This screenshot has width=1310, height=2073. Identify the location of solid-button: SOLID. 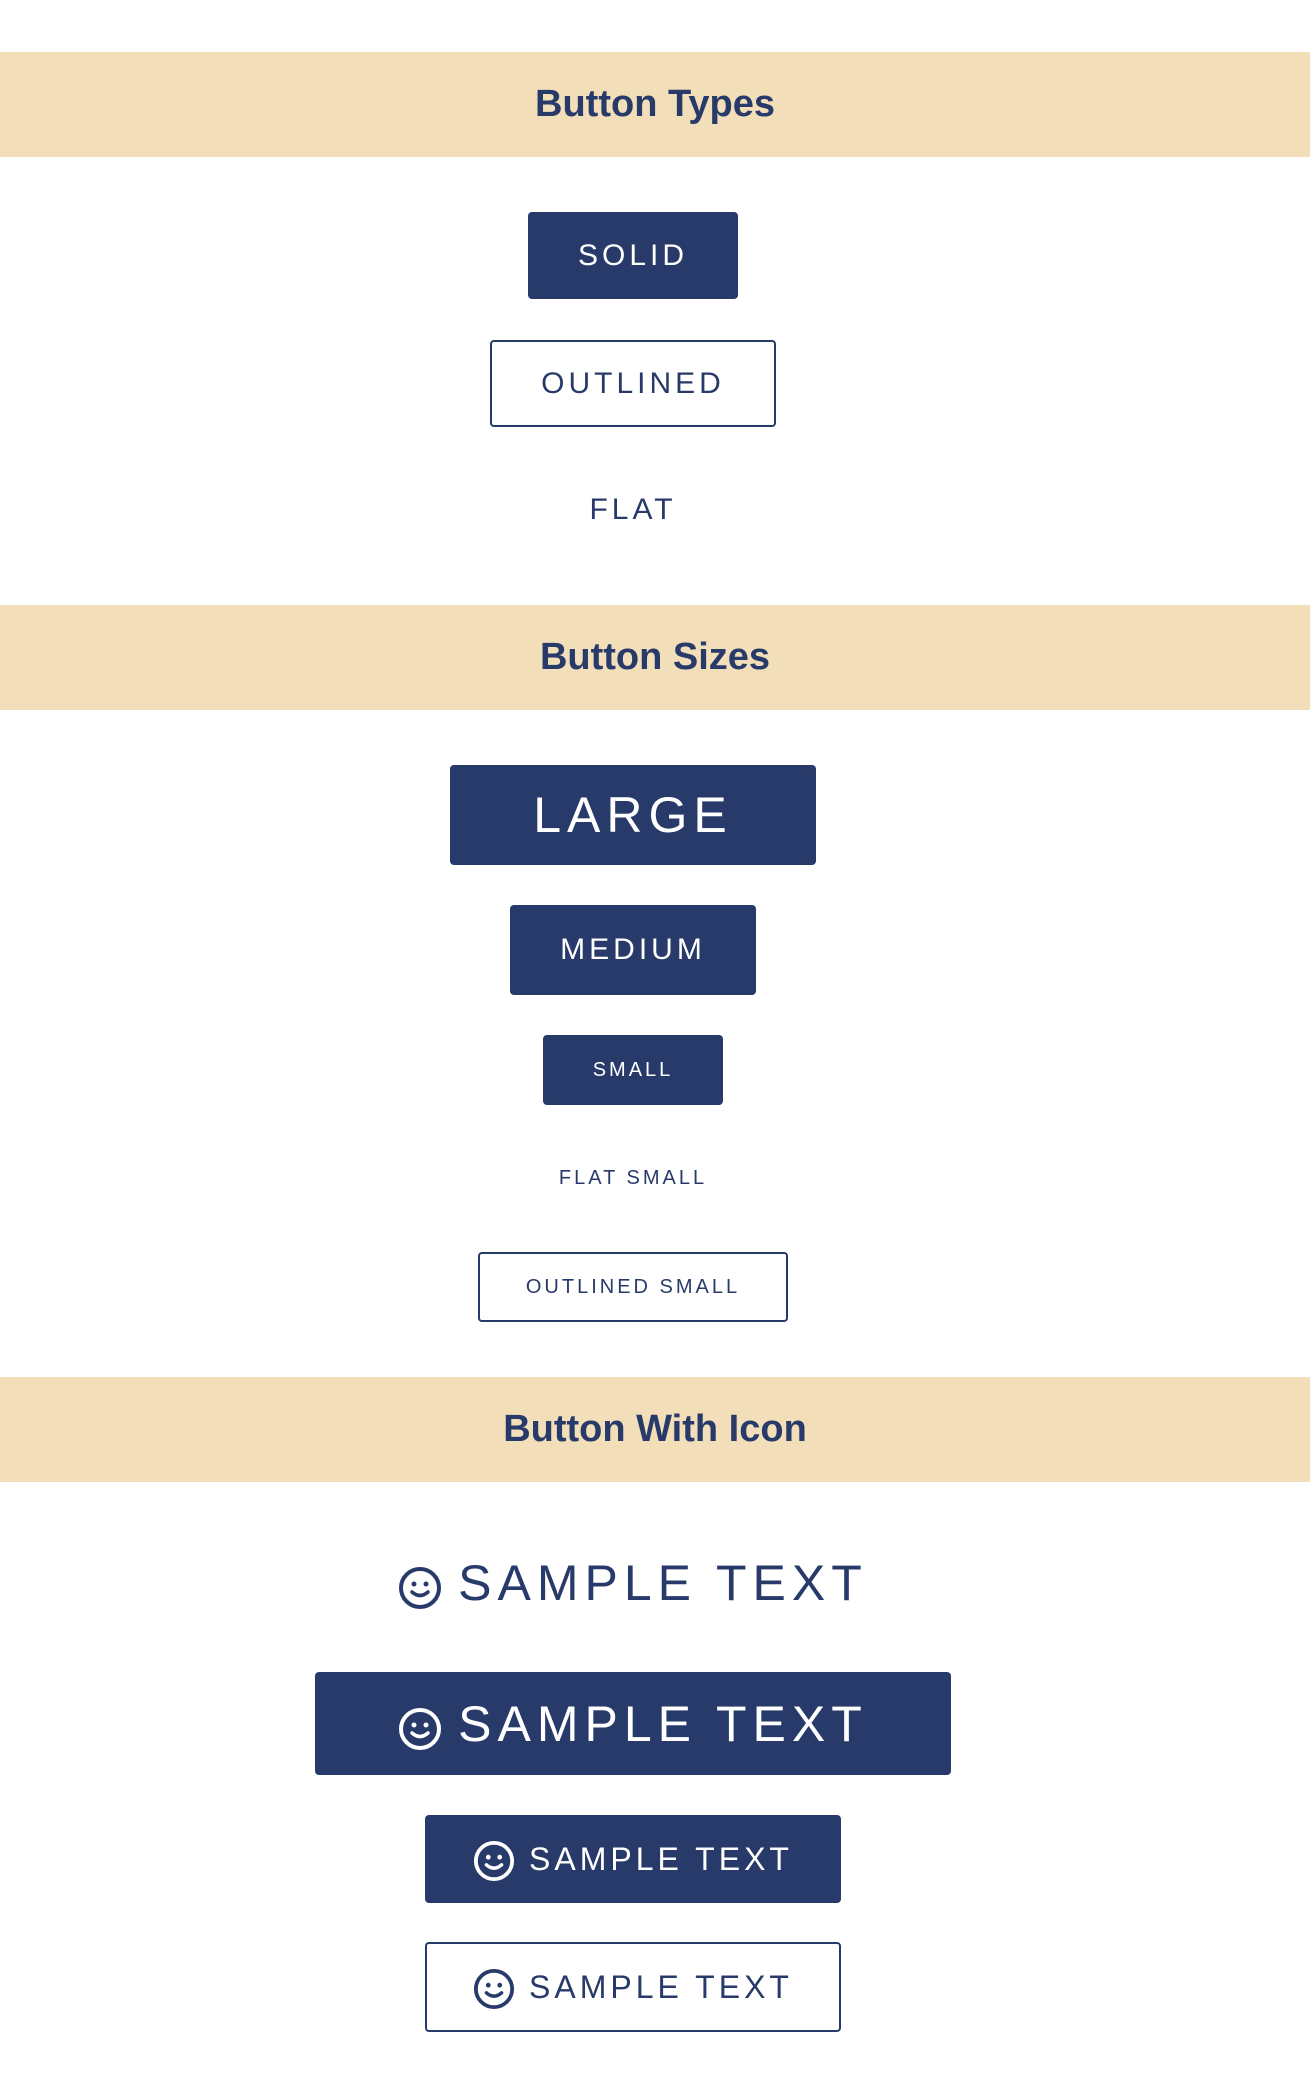
(633, 255).